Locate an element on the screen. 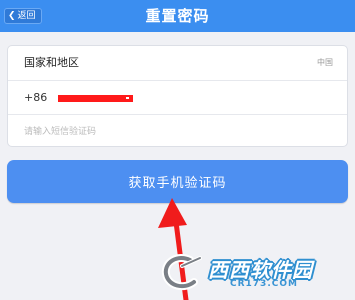 This screenshot has height=300, width=355. phone-row: +86 is located at coordinates (177, 97).